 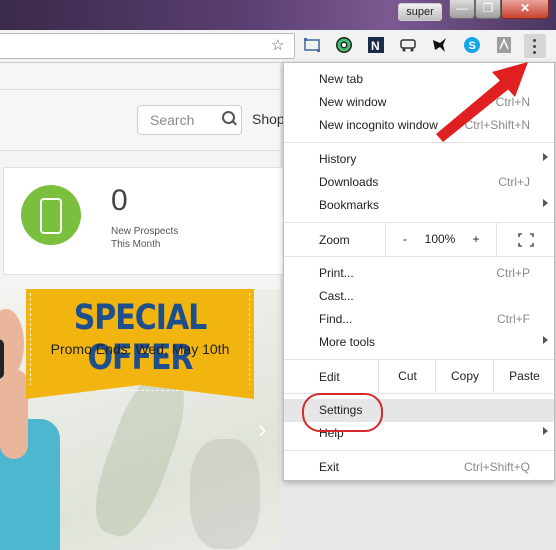 I want to click on prospects-label-line2: This Month, so click(x=136, y=244).